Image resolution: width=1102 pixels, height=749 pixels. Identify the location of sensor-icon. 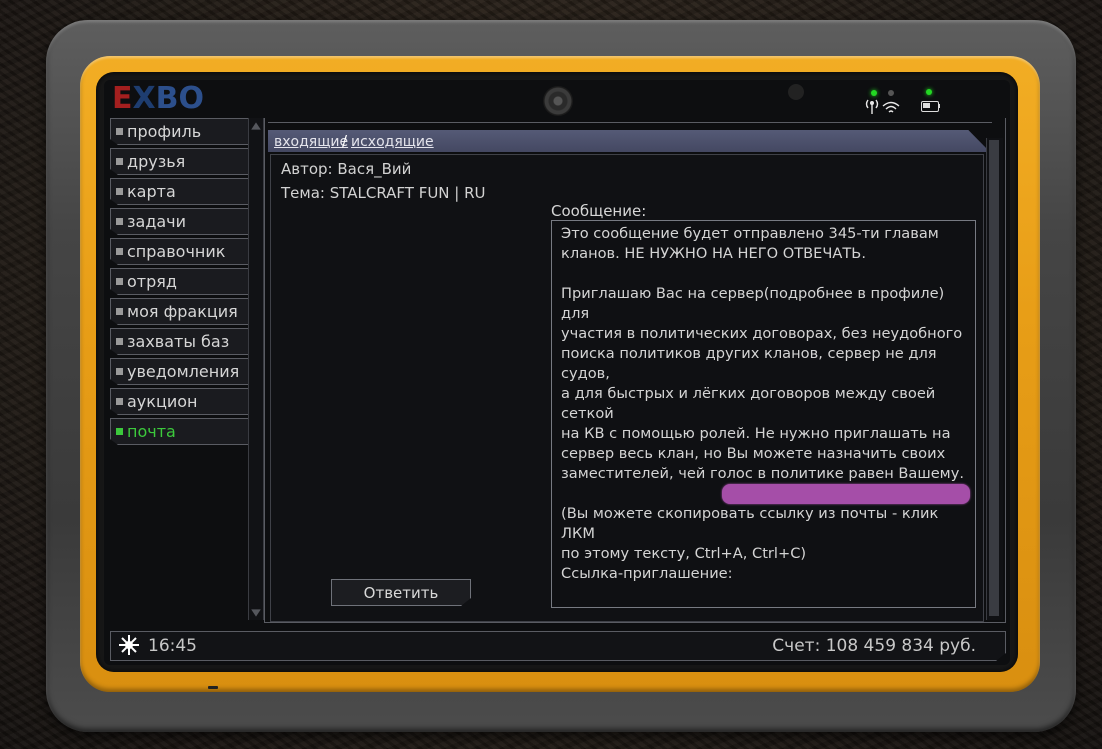
(796, 92).